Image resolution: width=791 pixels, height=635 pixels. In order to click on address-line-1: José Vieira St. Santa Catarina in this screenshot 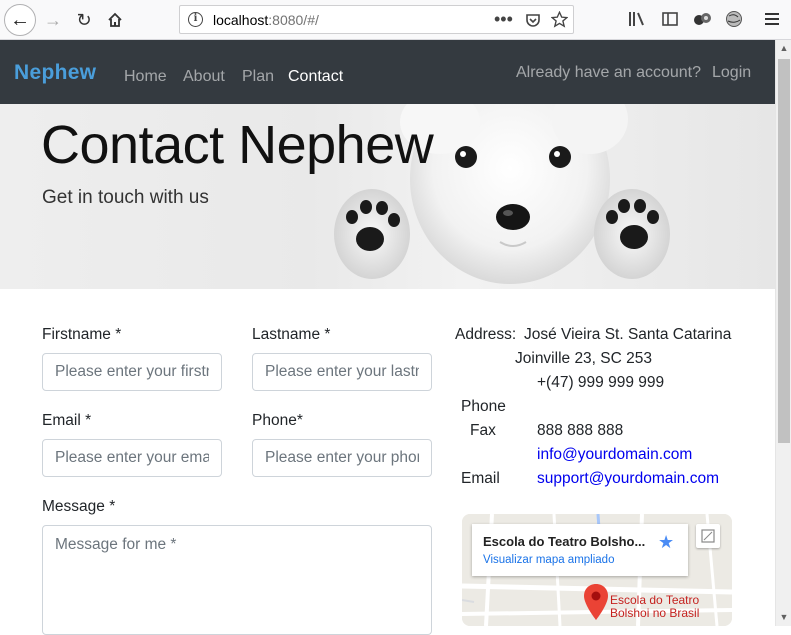, I will do `click(628, 334)`.